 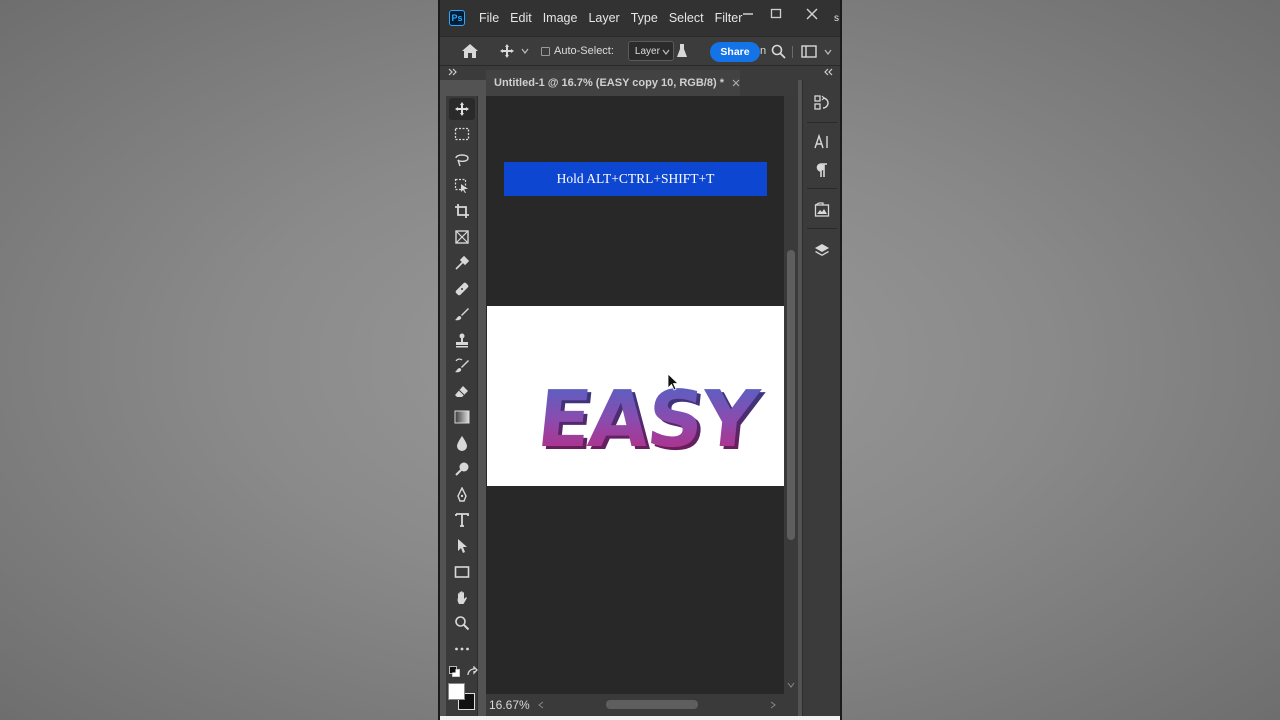 I want to click on minimize-icon, so click(x=748, y=13).